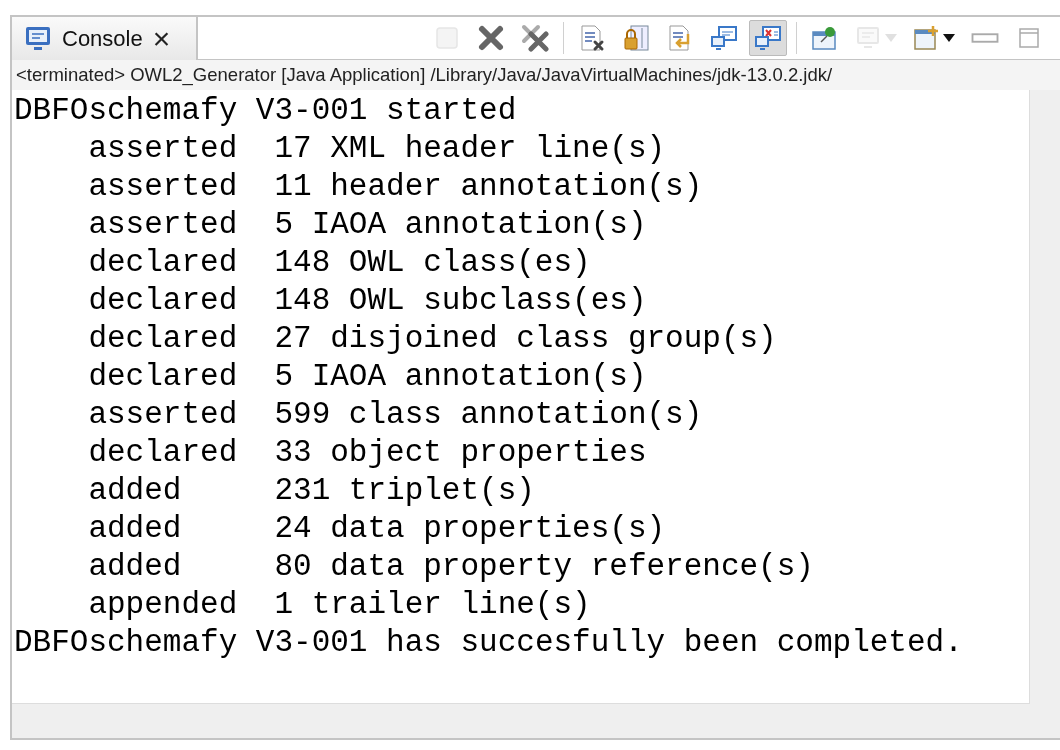 The image size is (1060, 750). Describe the element at coordinates (985, 38) in the screenshot. I see `minimize-icon` at that location.